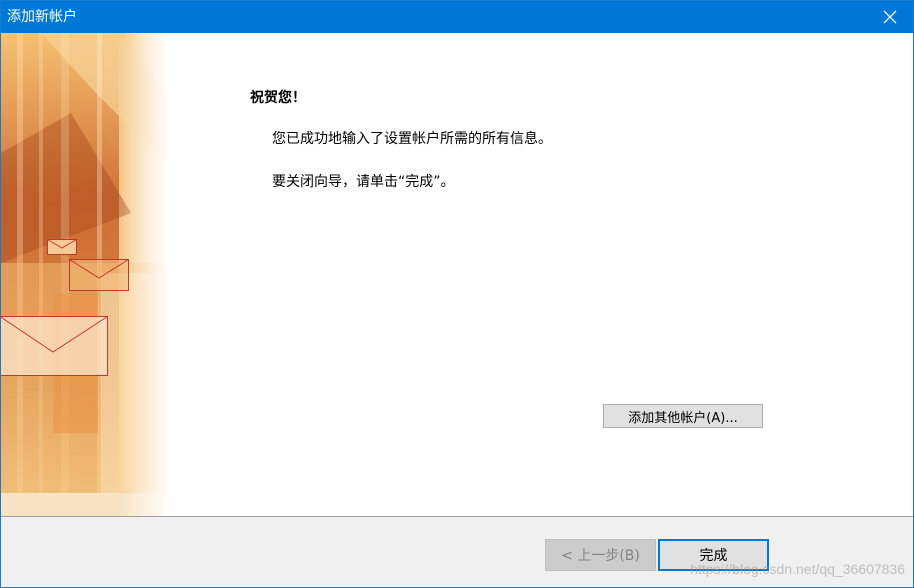 Image resolution: width=914 pixels, height=588 pixels. I want to click on success-message: 您已成功地输入了设置帐户所需的所有信息。, so click(412, 139).